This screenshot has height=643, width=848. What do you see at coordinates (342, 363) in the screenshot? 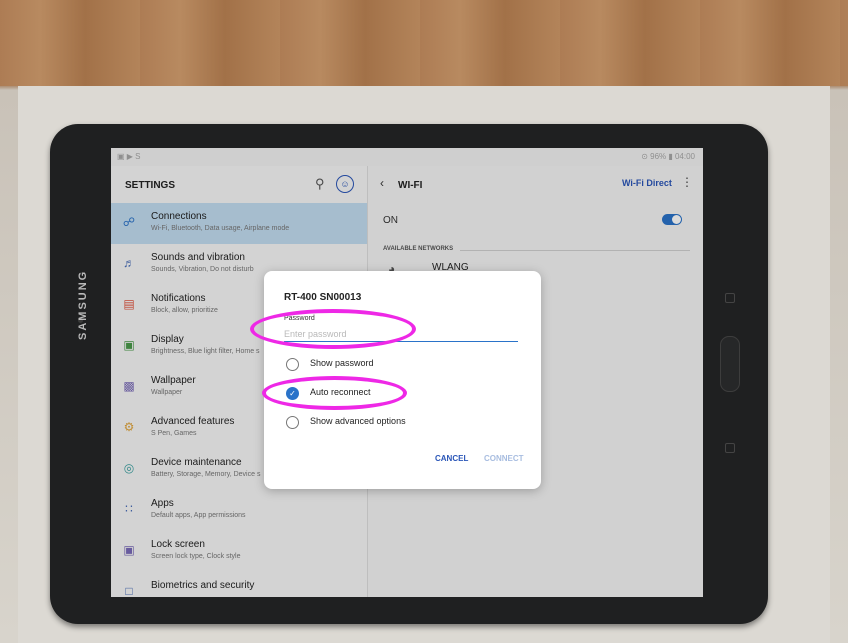
I see `option-label: Show password` at bounding box center [342, 363].